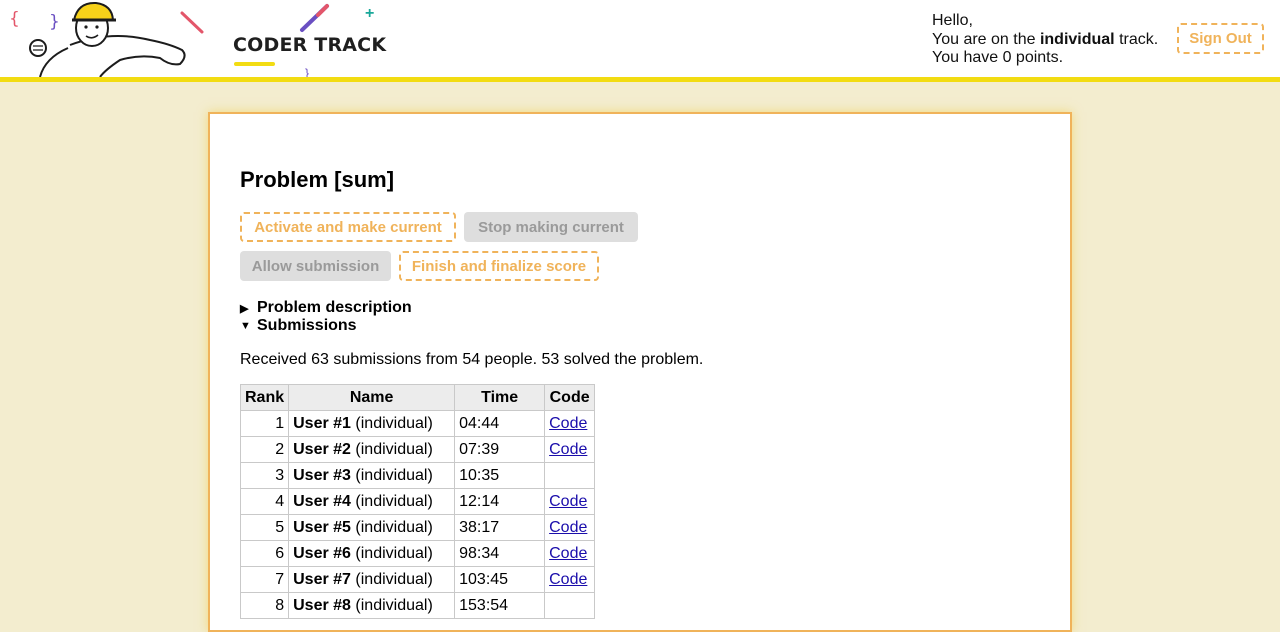 The width and height of the screenshot is (1280, 632). I want to click on allow-submission-button: Allow submission, so click(315, 266).